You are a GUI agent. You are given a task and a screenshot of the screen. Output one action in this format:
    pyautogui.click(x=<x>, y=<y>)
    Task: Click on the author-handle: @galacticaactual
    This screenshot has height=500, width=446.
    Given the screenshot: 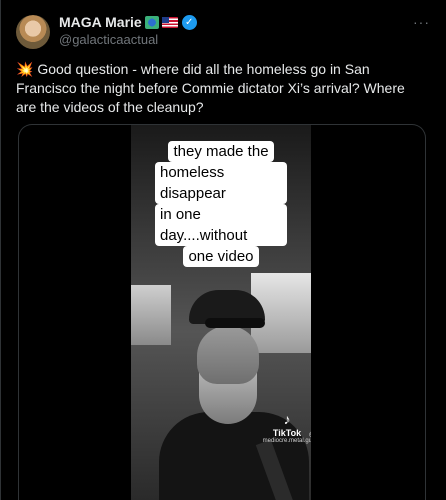 What is the action you would take?
    pyautogui.click(x=108, y=39)
    